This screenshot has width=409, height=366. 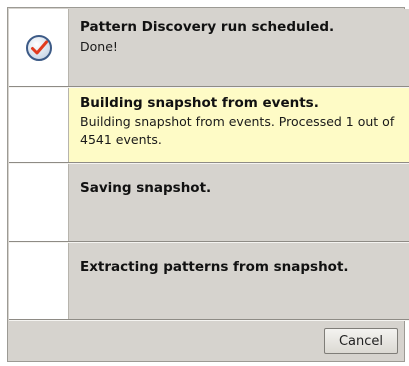 I want to click on dialog-footer: Cancel, so click(x=207, y=341).